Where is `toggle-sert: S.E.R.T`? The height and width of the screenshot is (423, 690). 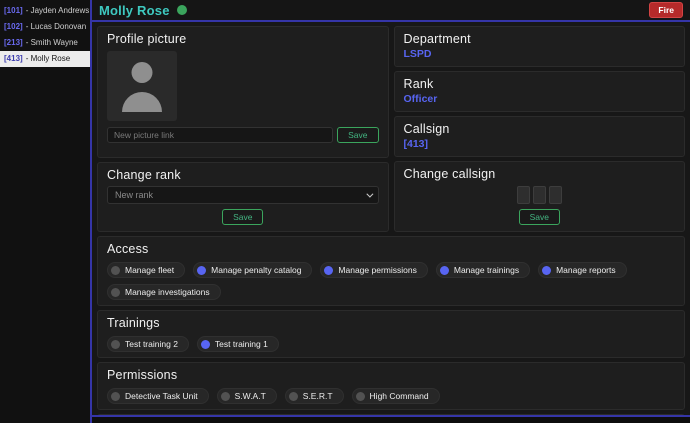 toggle-sert: S.E.R.T is located at coordinates (314, 396).